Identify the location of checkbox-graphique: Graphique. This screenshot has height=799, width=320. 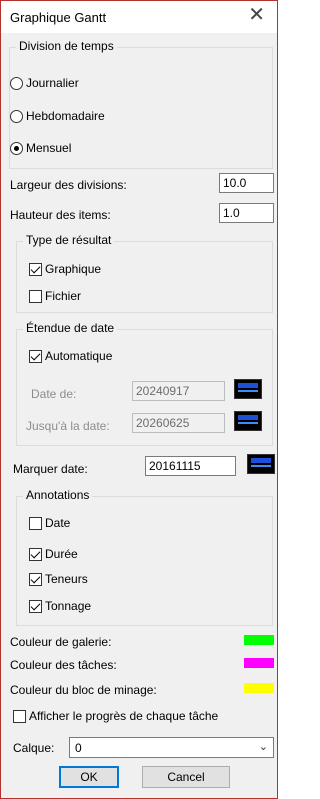
(65, 269).